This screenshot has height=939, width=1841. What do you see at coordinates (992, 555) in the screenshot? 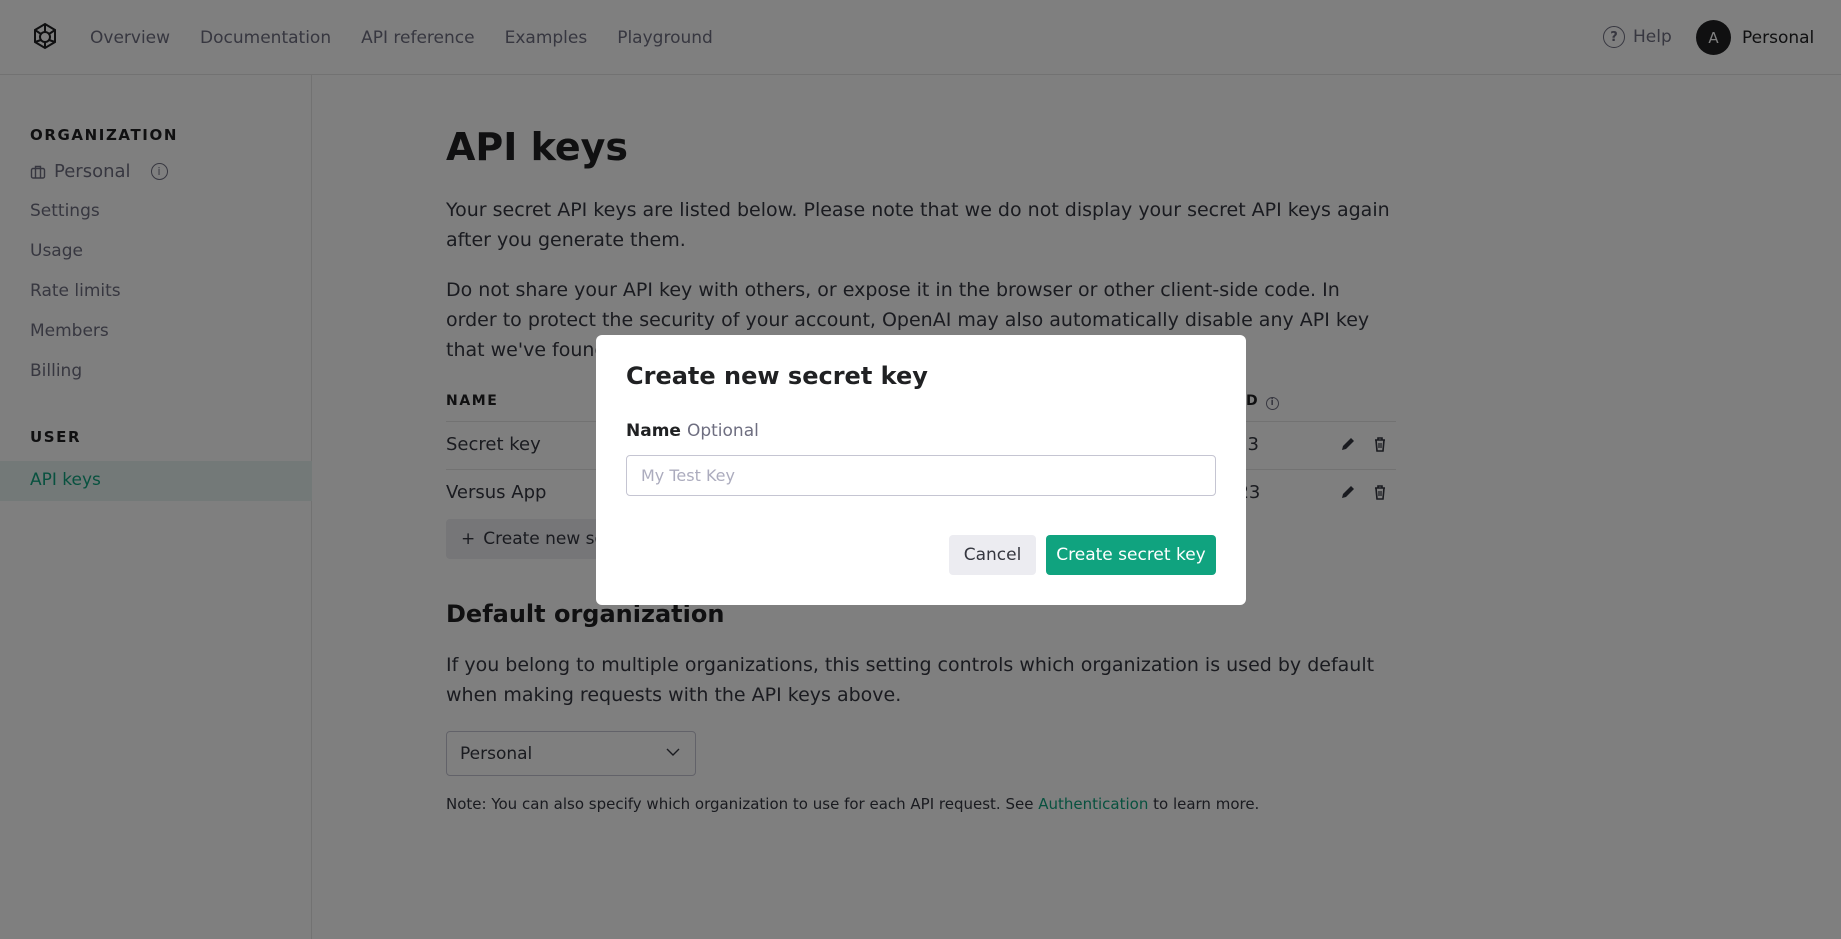
I see `cancel-button: Cancel` at bounding box center [992, 555].